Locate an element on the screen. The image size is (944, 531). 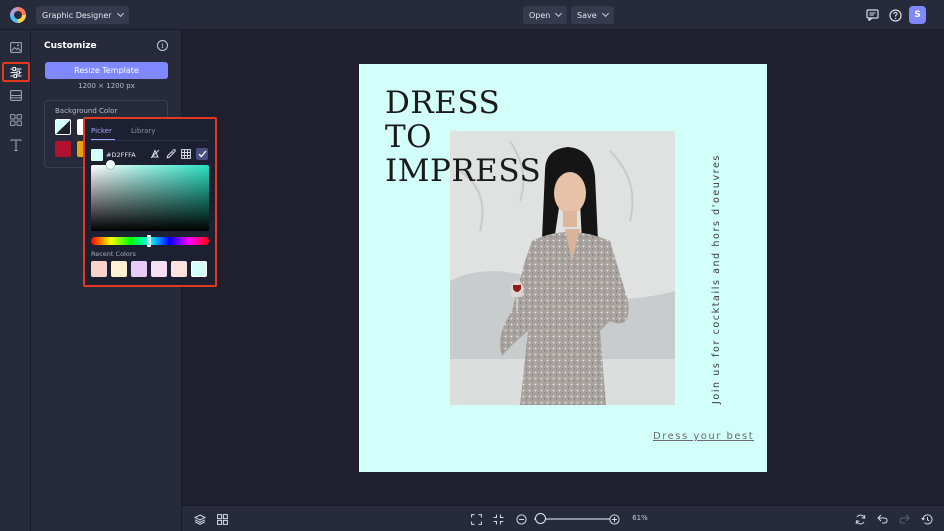
user-avatar: S is located at coordinates (917, 15).